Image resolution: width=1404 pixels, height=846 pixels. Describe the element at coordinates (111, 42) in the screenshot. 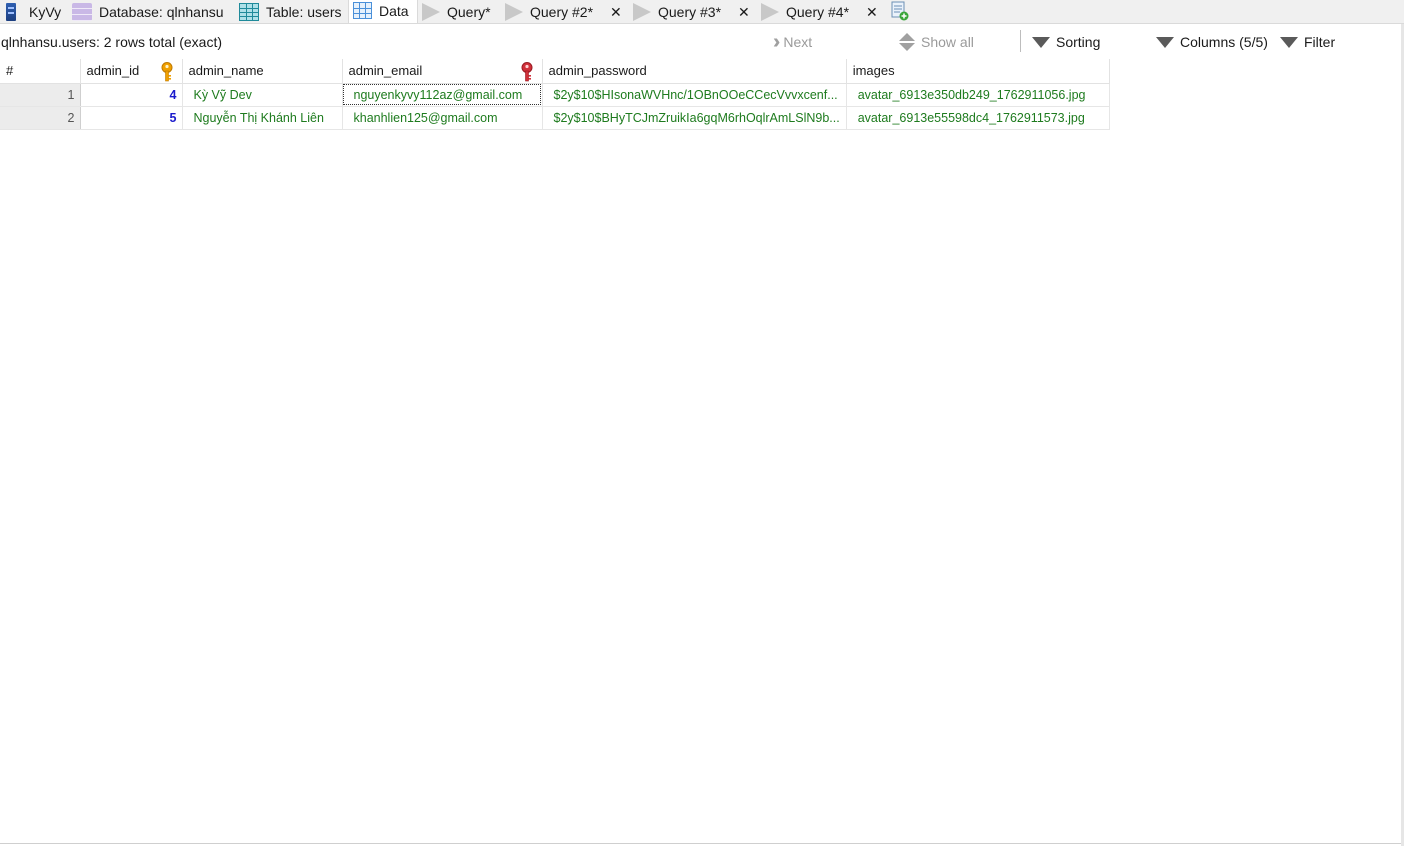

I see `row-count-info: qlnhansu.users: 2 rows total (exact)` at that location.